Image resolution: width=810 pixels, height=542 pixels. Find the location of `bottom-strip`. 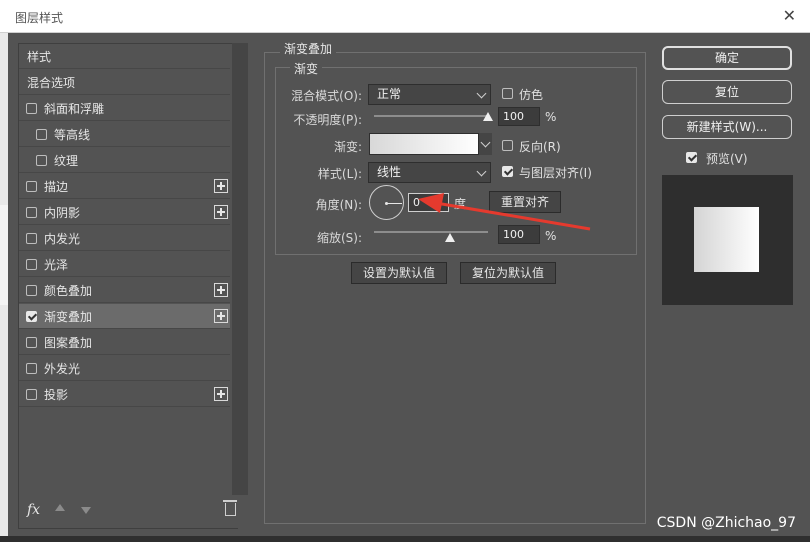

bottom-strip is located at coordinates (405, 539).